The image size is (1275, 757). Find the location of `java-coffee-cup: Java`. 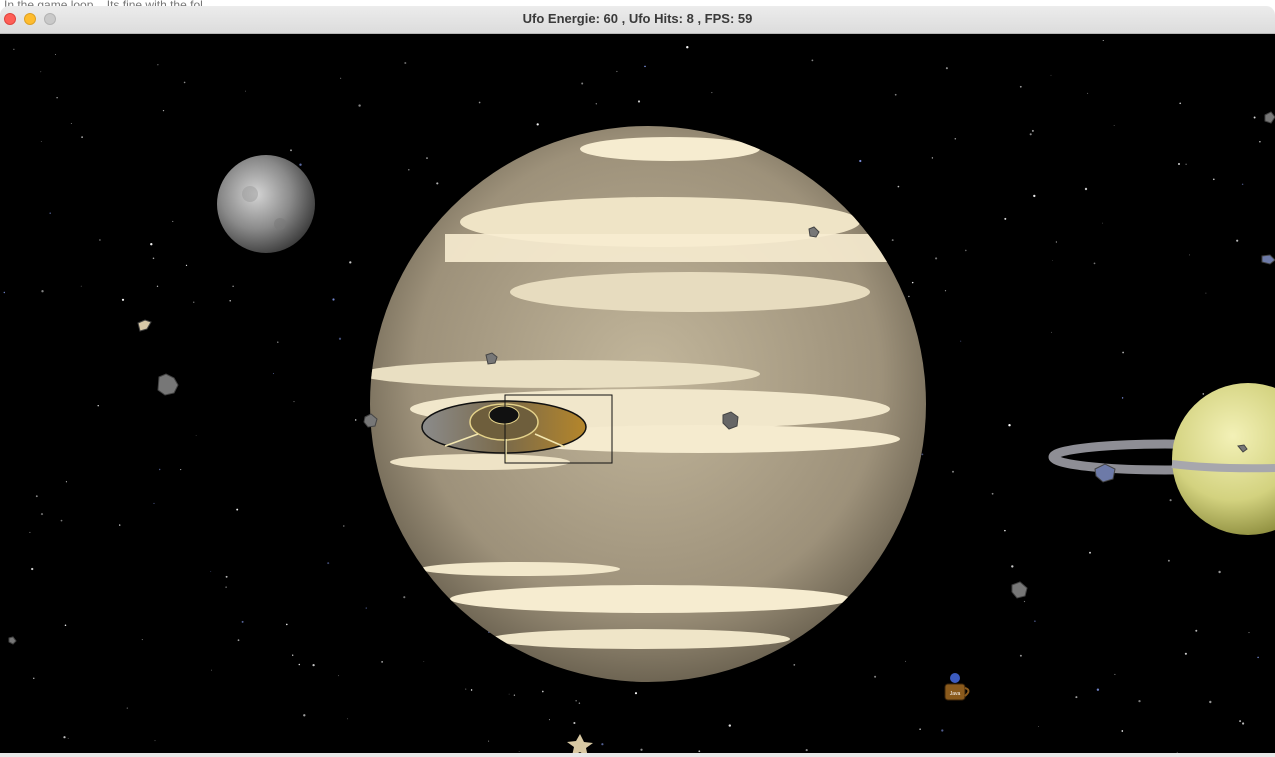

java-coffee-cup: Java is located at coordinates (957, 687).